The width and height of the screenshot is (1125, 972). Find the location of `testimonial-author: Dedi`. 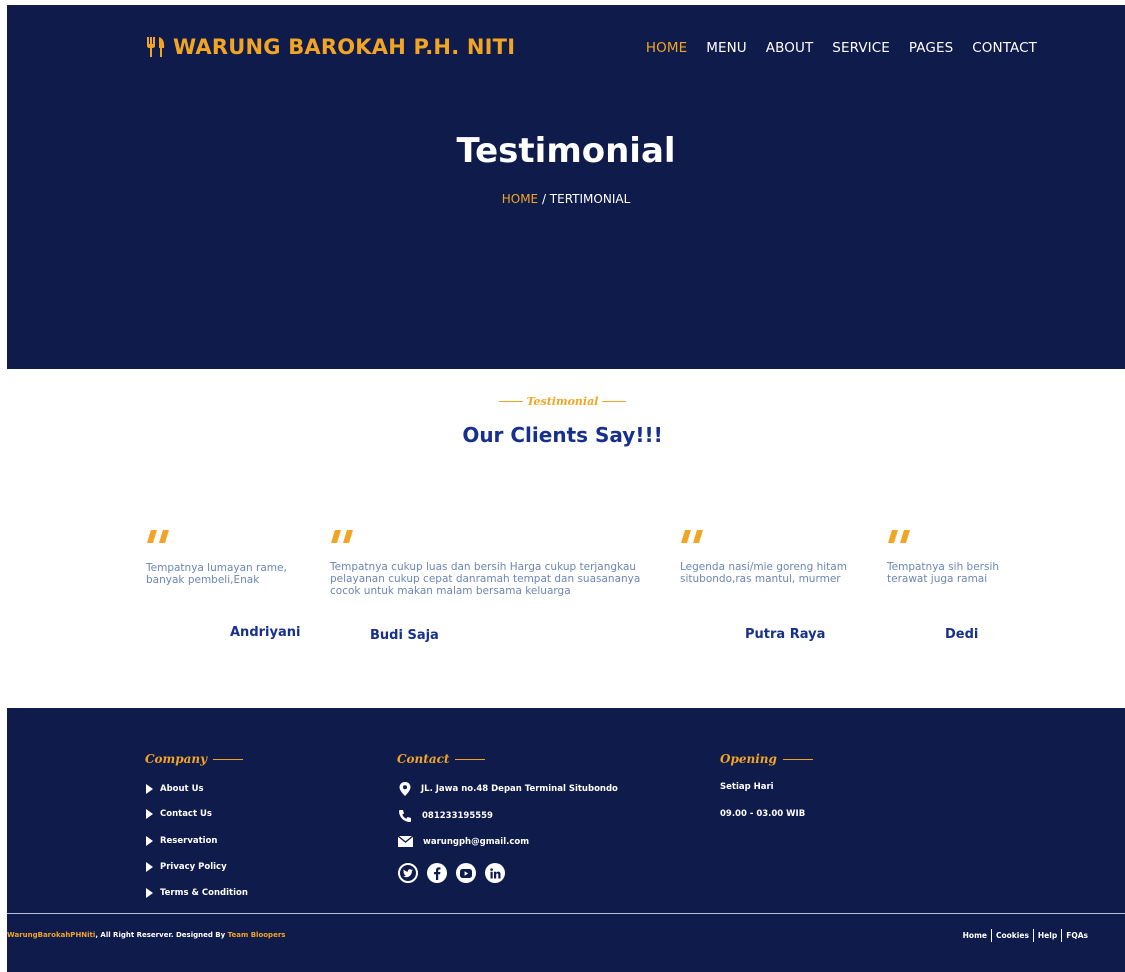

testimonial-author: Dedi is located at coordinates (962, 634).